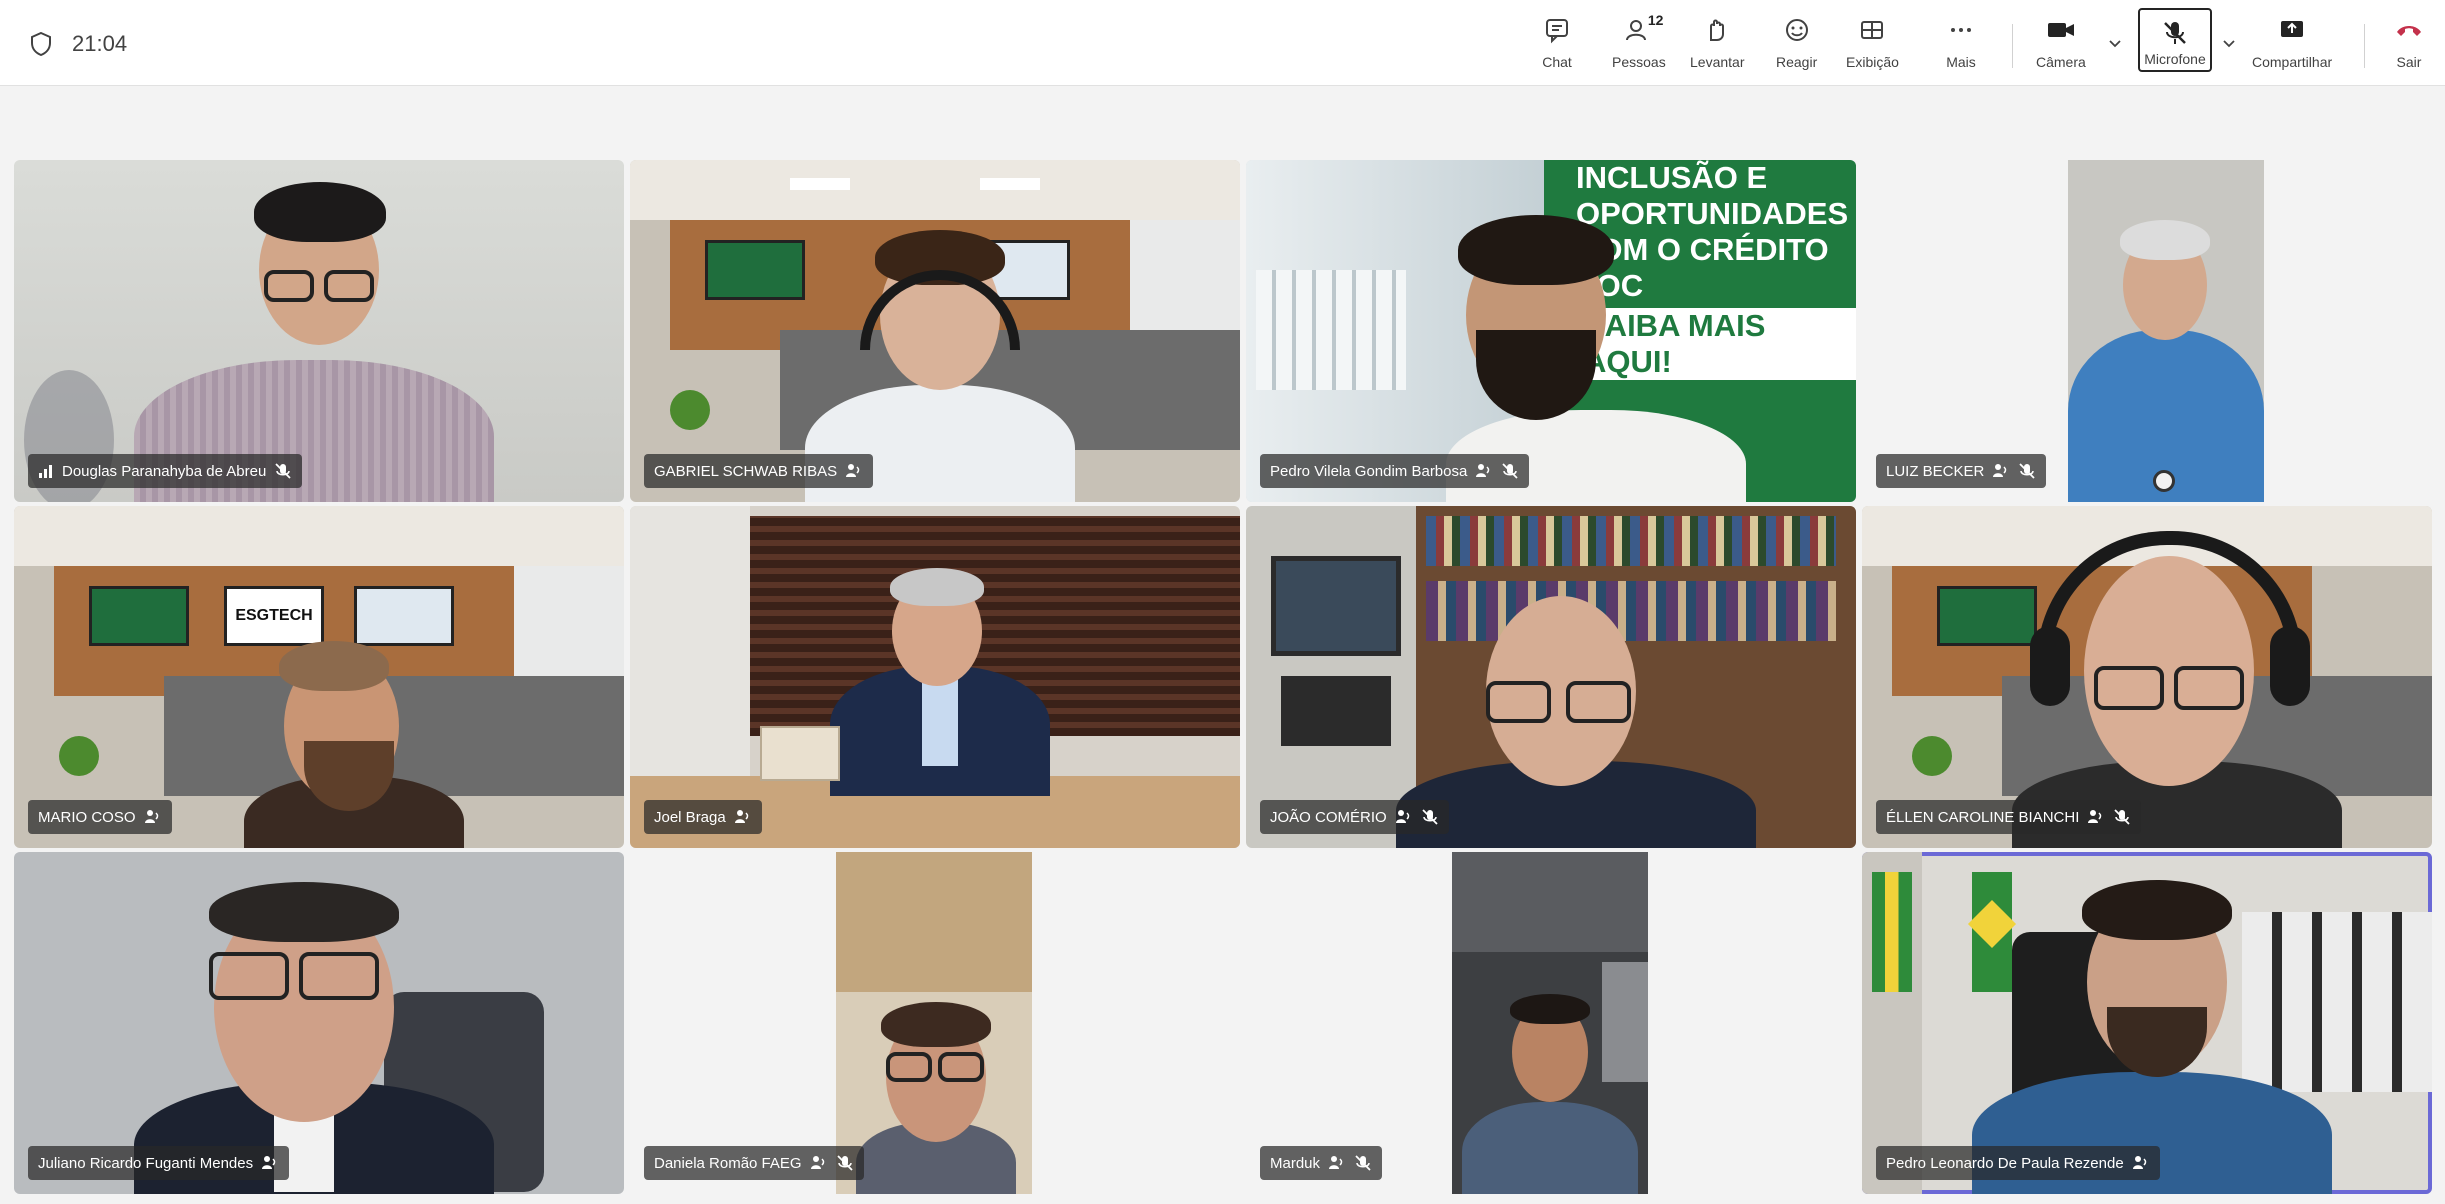 This screenshot has width=2445, height=1204. I want to click on banner-line: SAIBA MAIS AQUI!, so click(1716, 344).